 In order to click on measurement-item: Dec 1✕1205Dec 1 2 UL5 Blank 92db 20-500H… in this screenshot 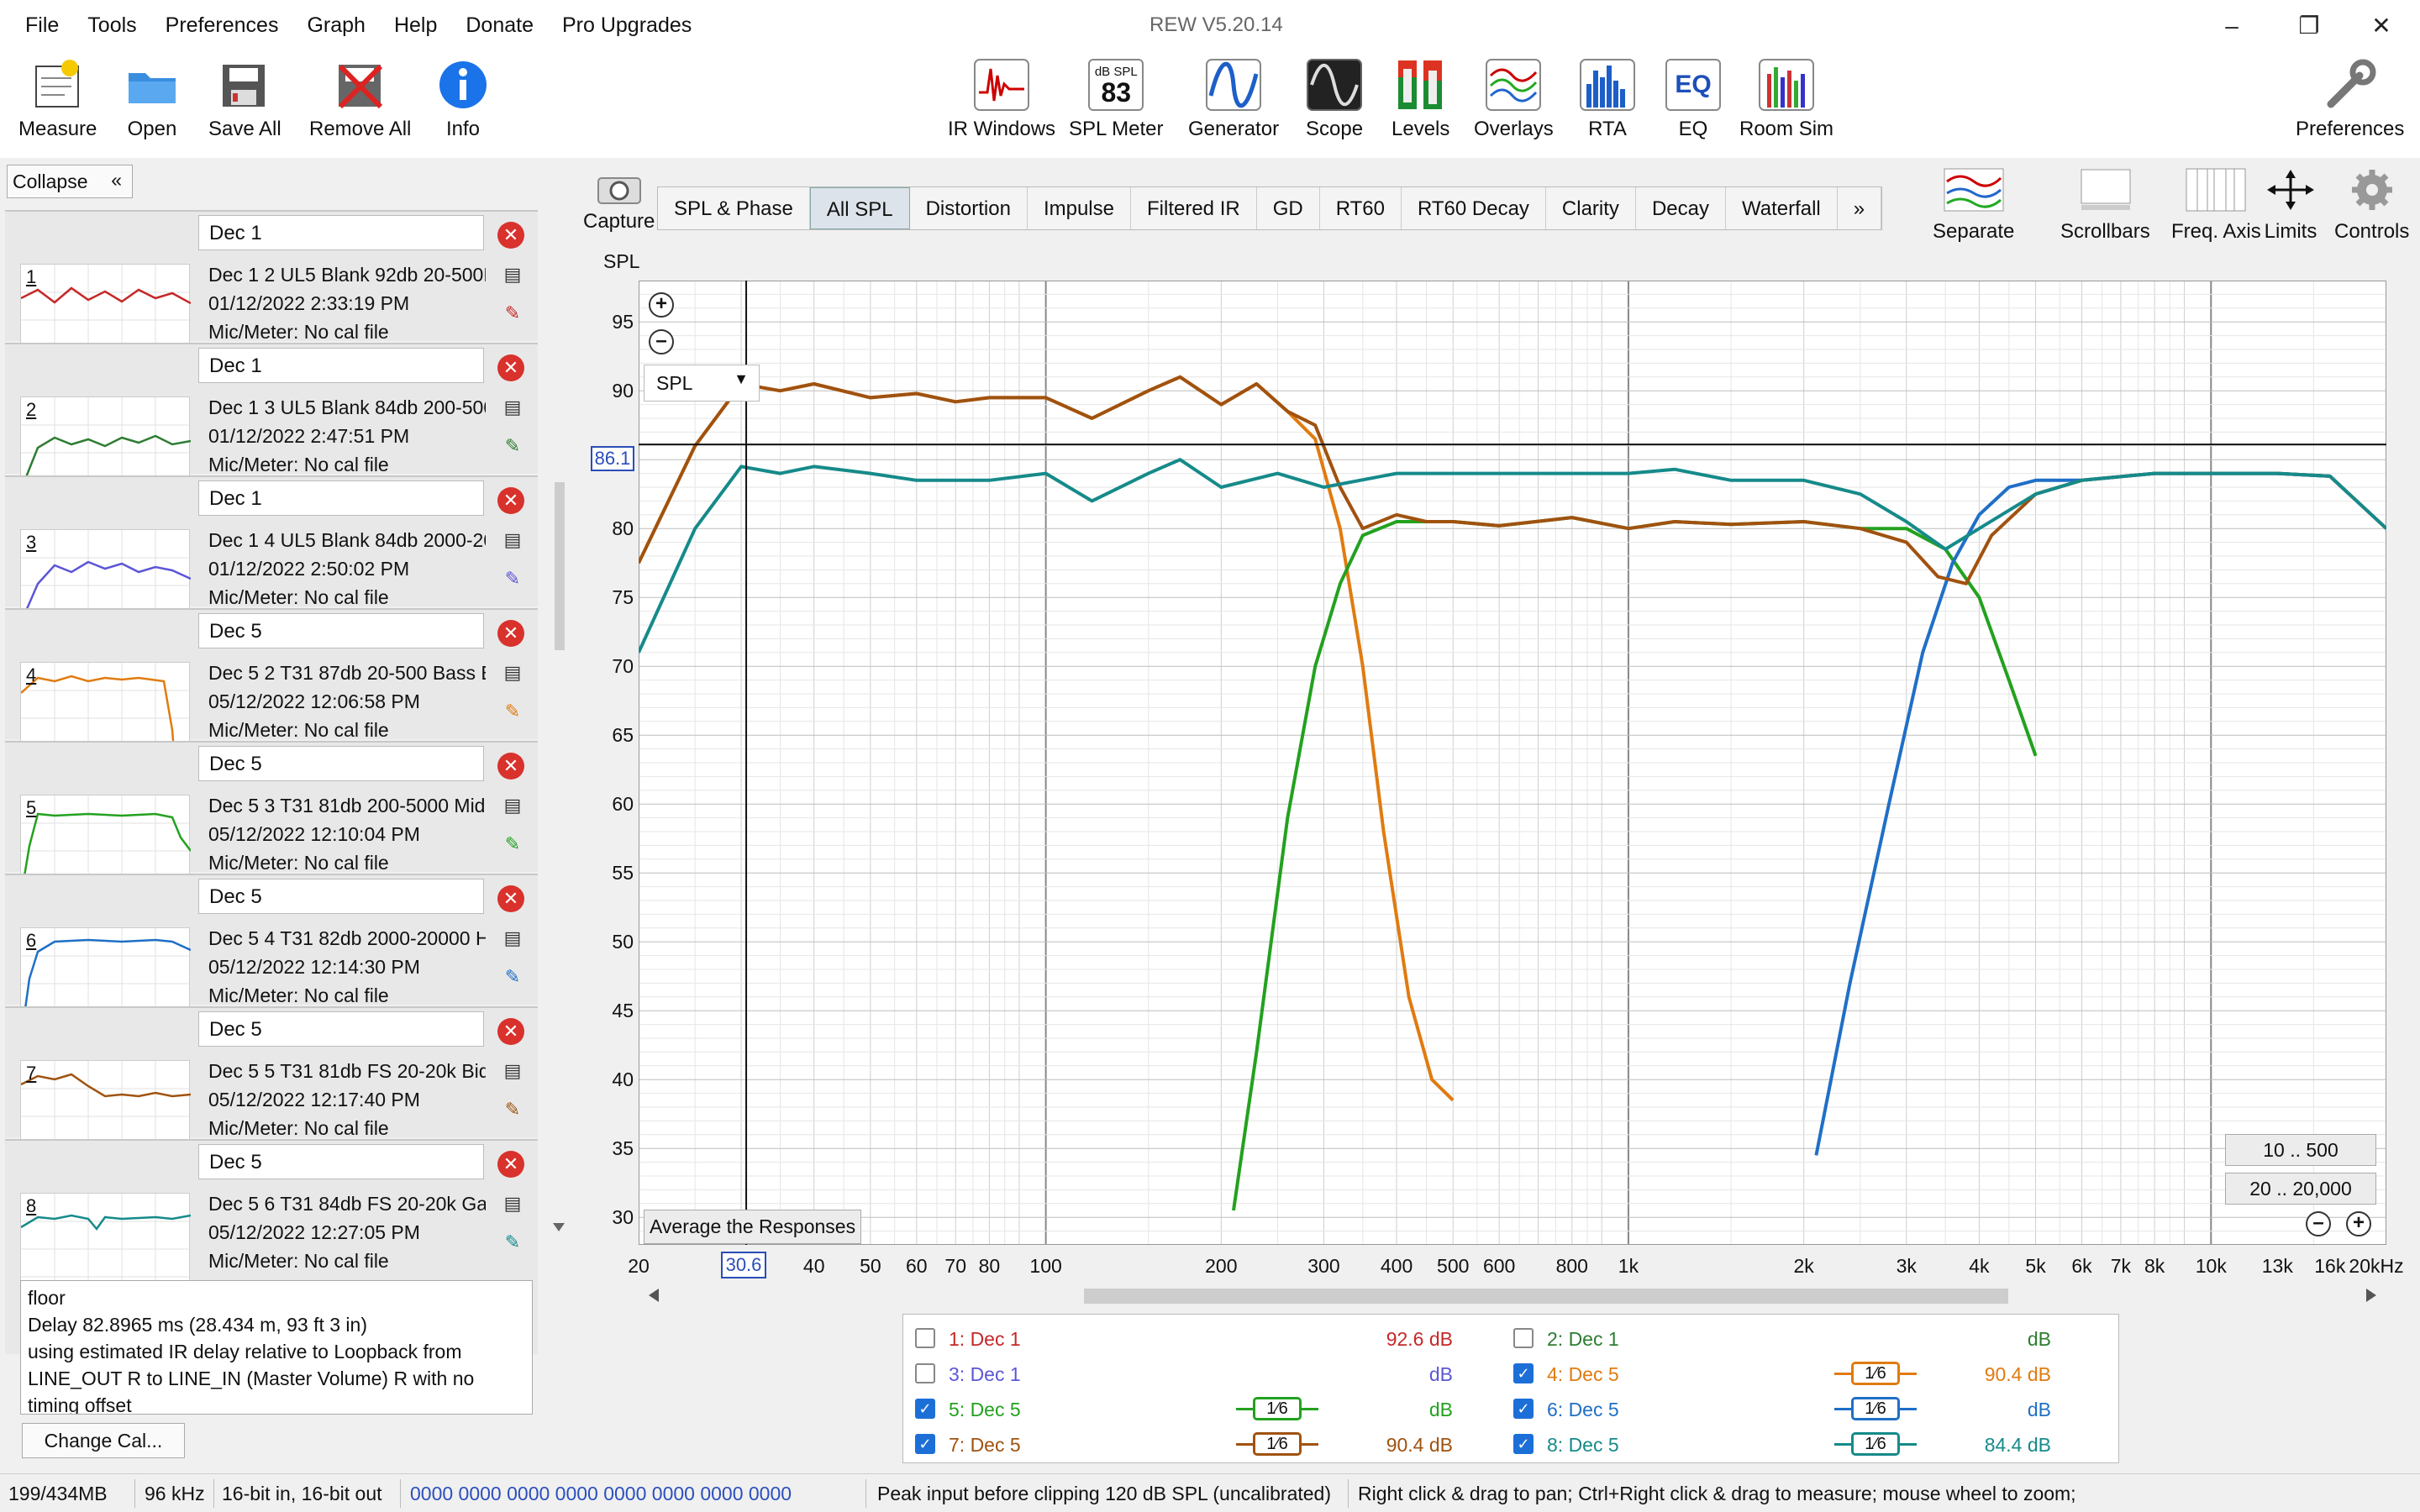, I will do `click(273, 292)`.